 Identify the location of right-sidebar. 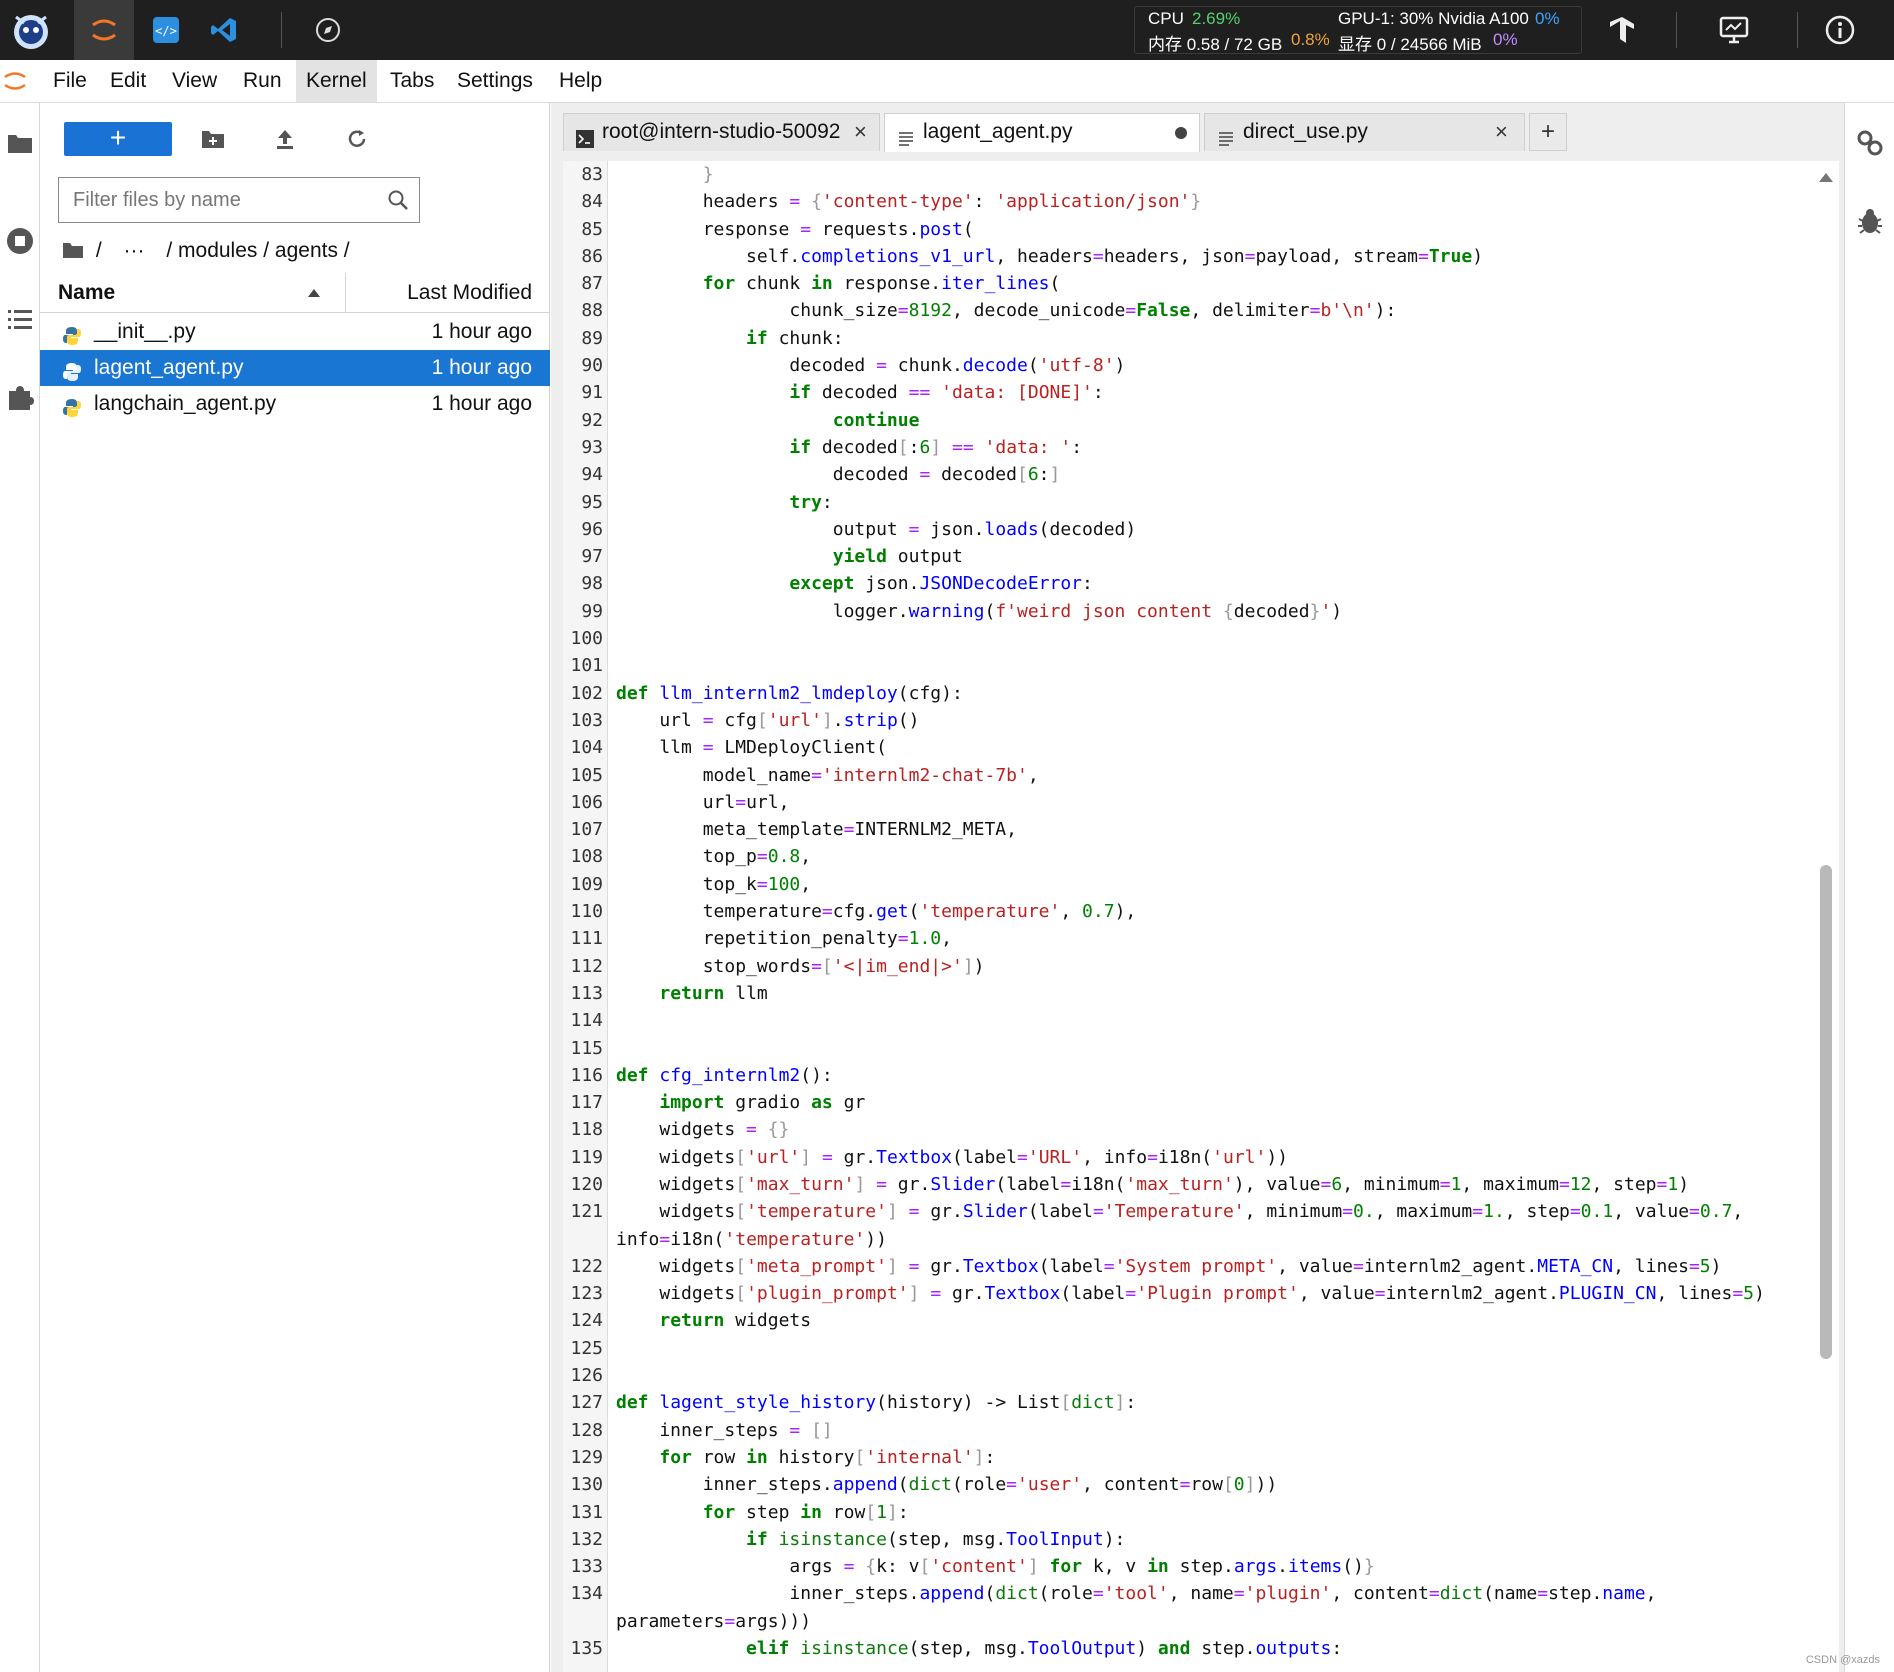
(1869, 887).